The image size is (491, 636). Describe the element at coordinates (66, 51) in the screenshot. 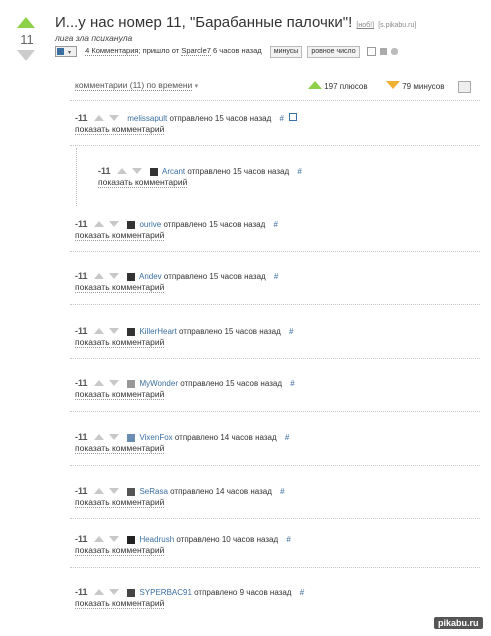

I see `like-dropdown-button: ▾` at that location.